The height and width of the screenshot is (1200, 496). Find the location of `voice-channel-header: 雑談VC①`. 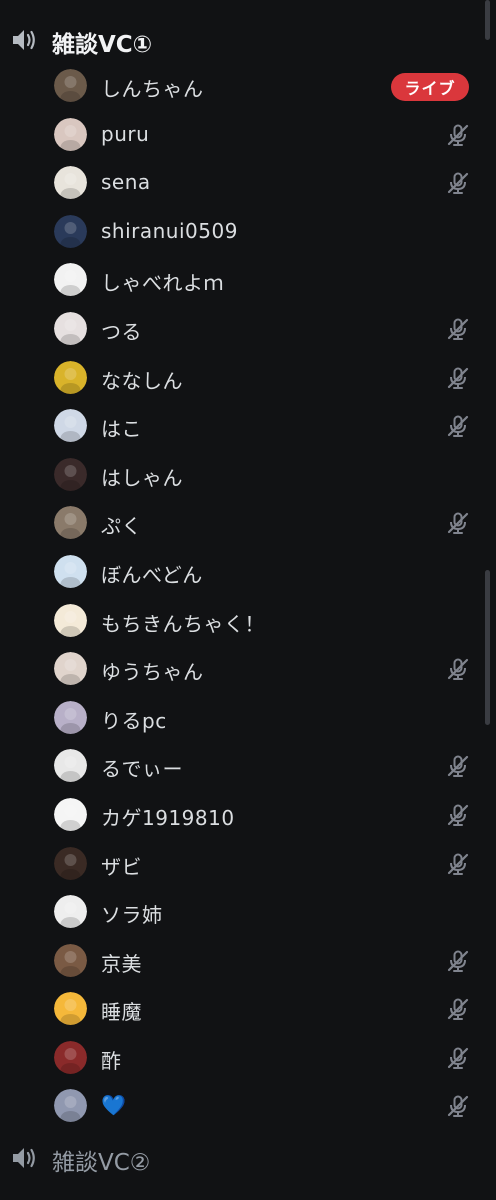

voice-channel-header: 雑談VC① is located at coordinates (248, 40).